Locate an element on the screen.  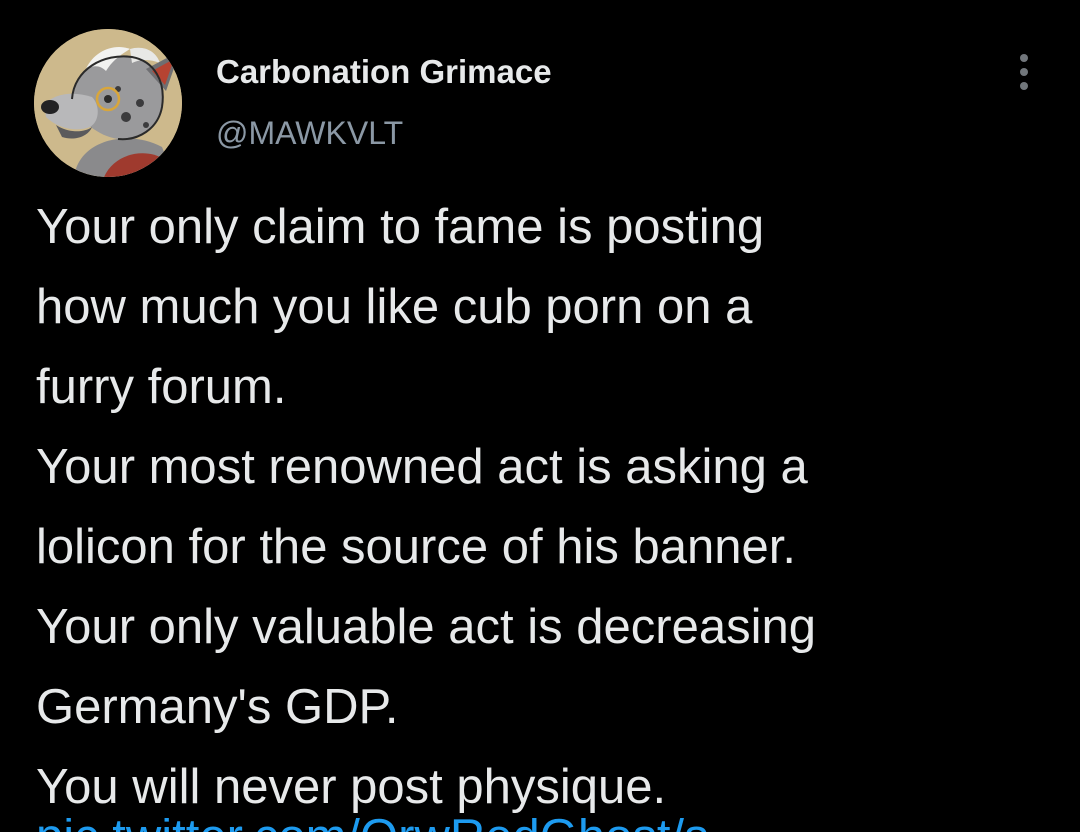
author-handle: @MAWKVLT is located at coordinates (309, 133).